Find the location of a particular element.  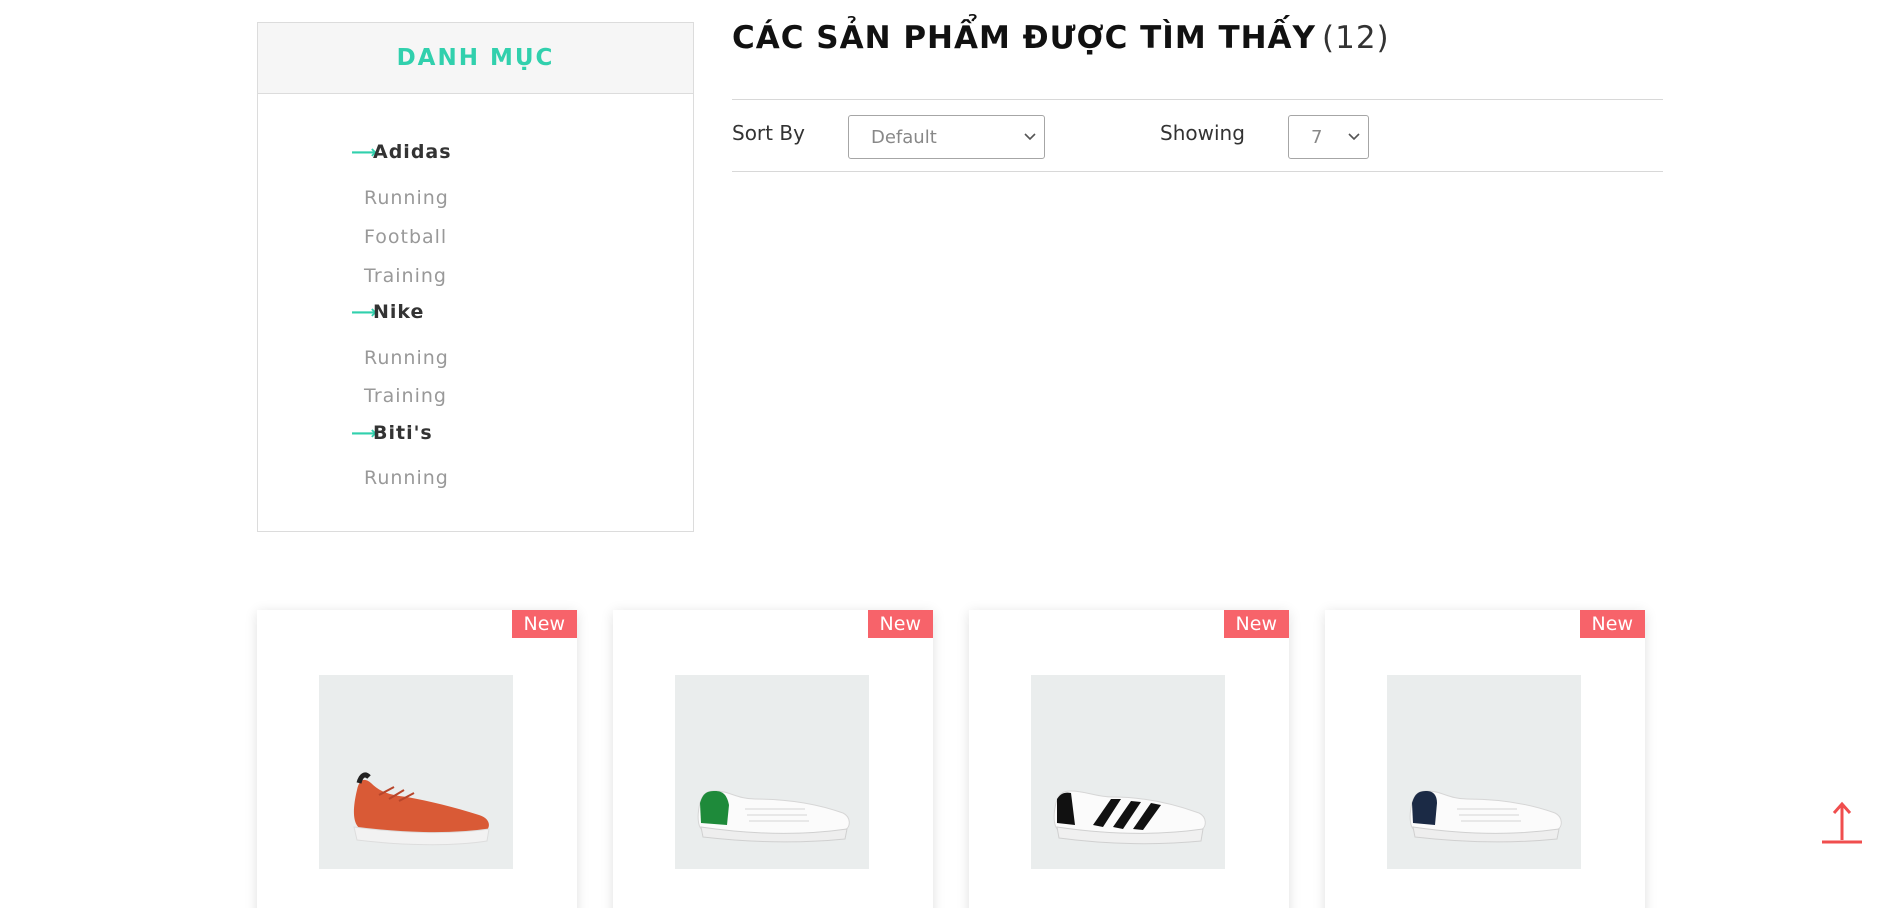

toolbar-bottom-divider is located at coordinates (1197, 171).